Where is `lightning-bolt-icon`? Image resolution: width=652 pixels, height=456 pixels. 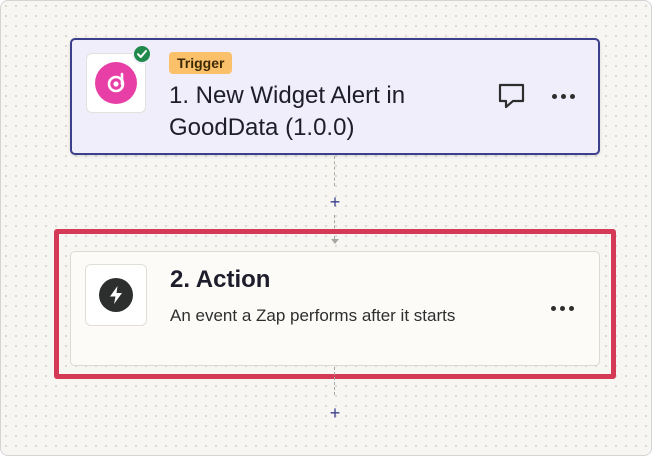 lightning-bolt-icon is located at coordinates (116, 295).